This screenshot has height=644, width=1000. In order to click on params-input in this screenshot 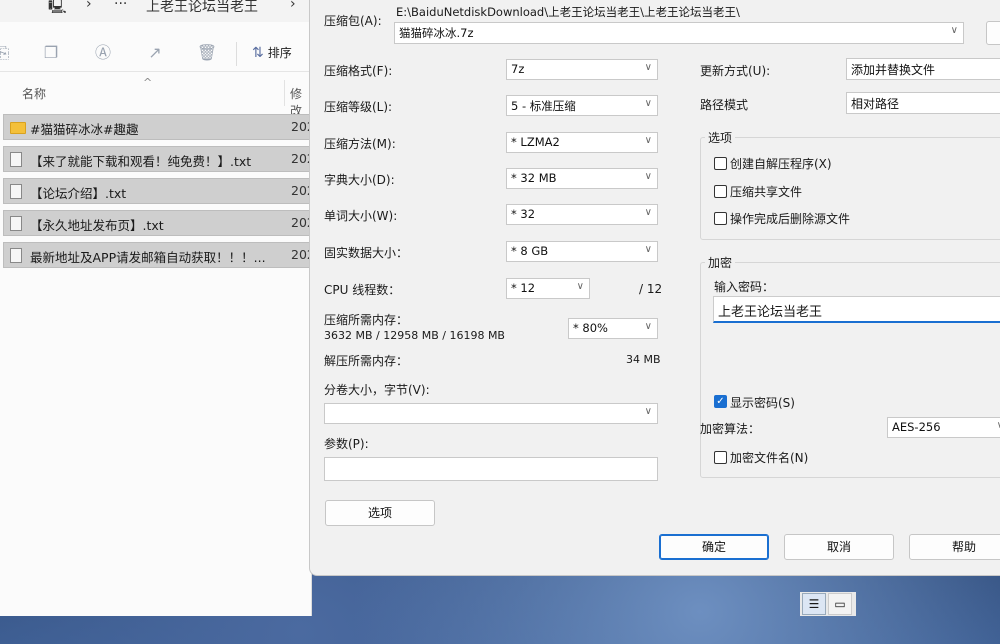, I will do `click(491, 469)`.